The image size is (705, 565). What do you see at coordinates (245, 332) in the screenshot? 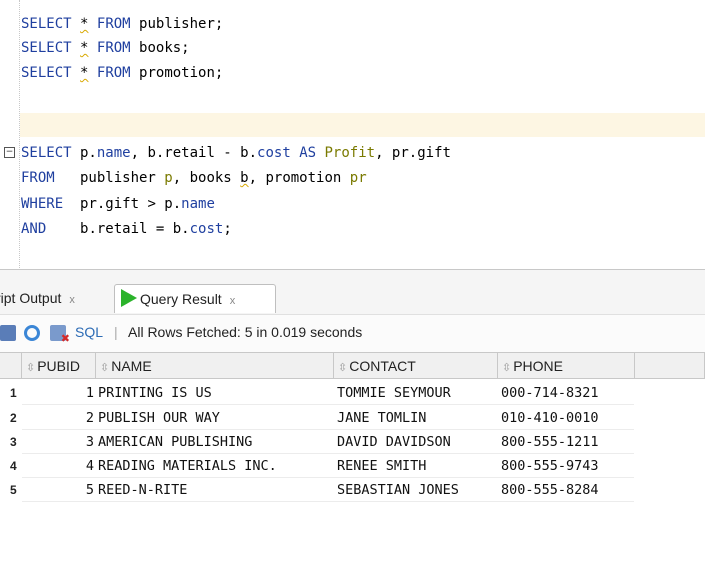
I see `fetch-status: All Rows Fetched: 5 in 0.019 seconds` at bounding box center [245, 332].